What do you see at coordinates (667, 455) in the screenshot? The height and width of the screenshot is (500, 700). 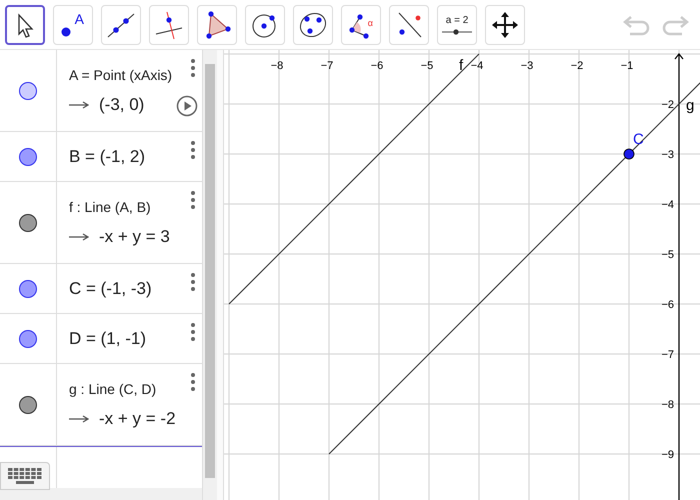 I see `y-tick-label: −9` at bounding box center [667, 455].